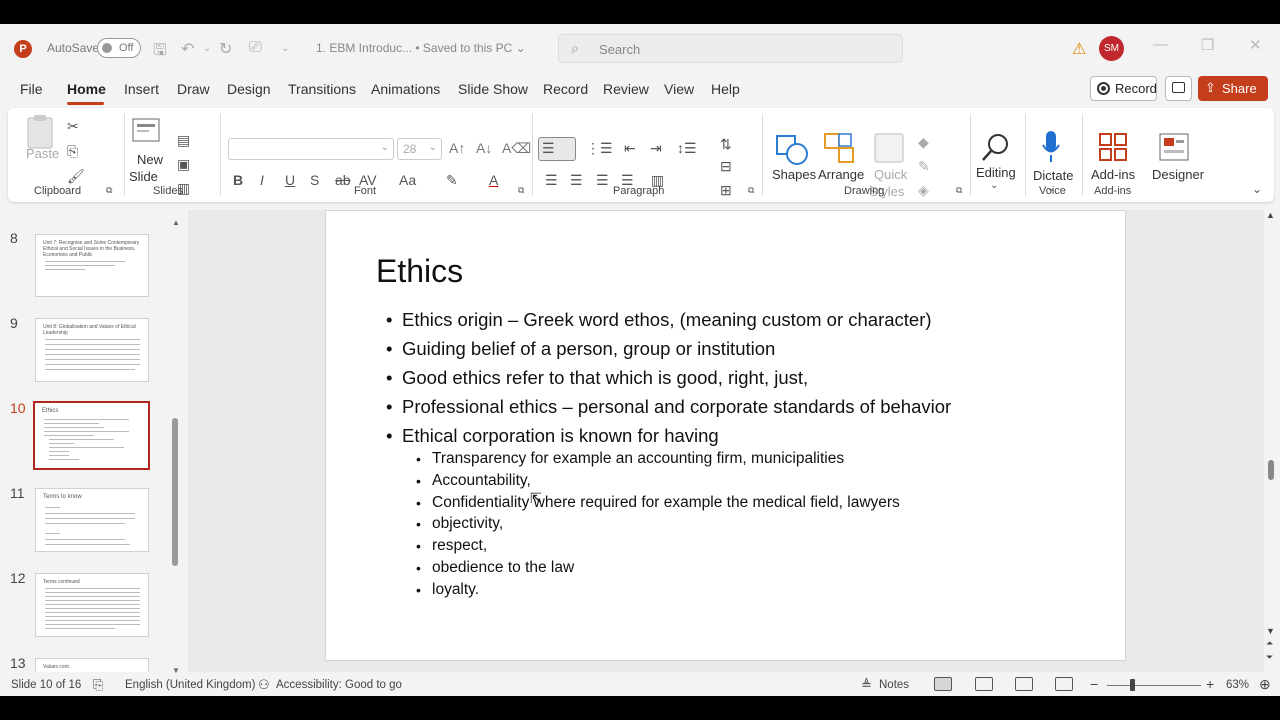  Describe the element at coordinates (1210, 684) in the screenshot. I see `zoom-in-icon: +` at that location.